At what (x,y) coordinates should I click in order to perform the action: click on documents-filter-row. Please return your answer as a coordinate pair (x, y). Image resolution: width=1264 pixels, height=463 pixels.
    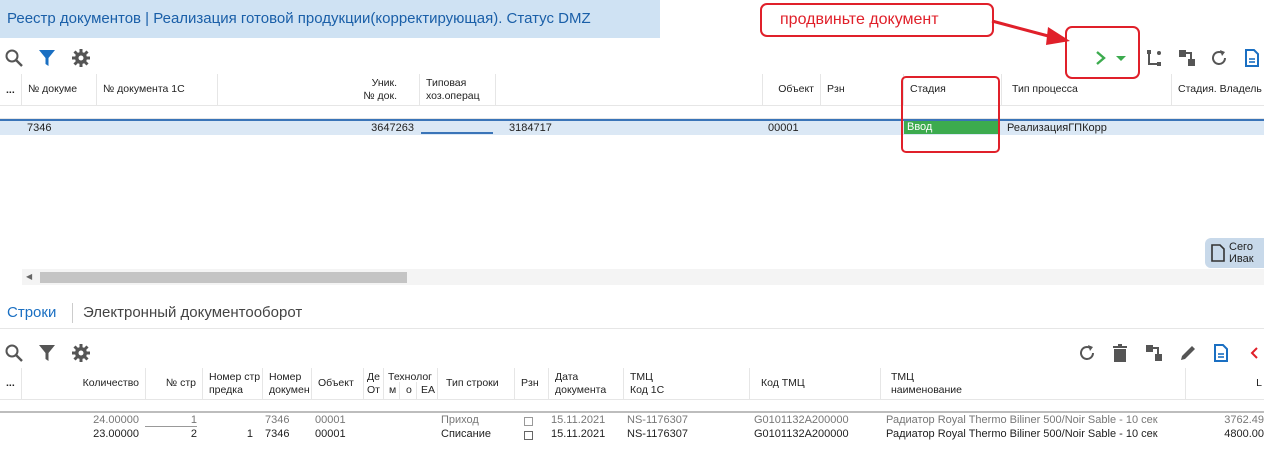
    Looking at the image, I should click on (632, 112).